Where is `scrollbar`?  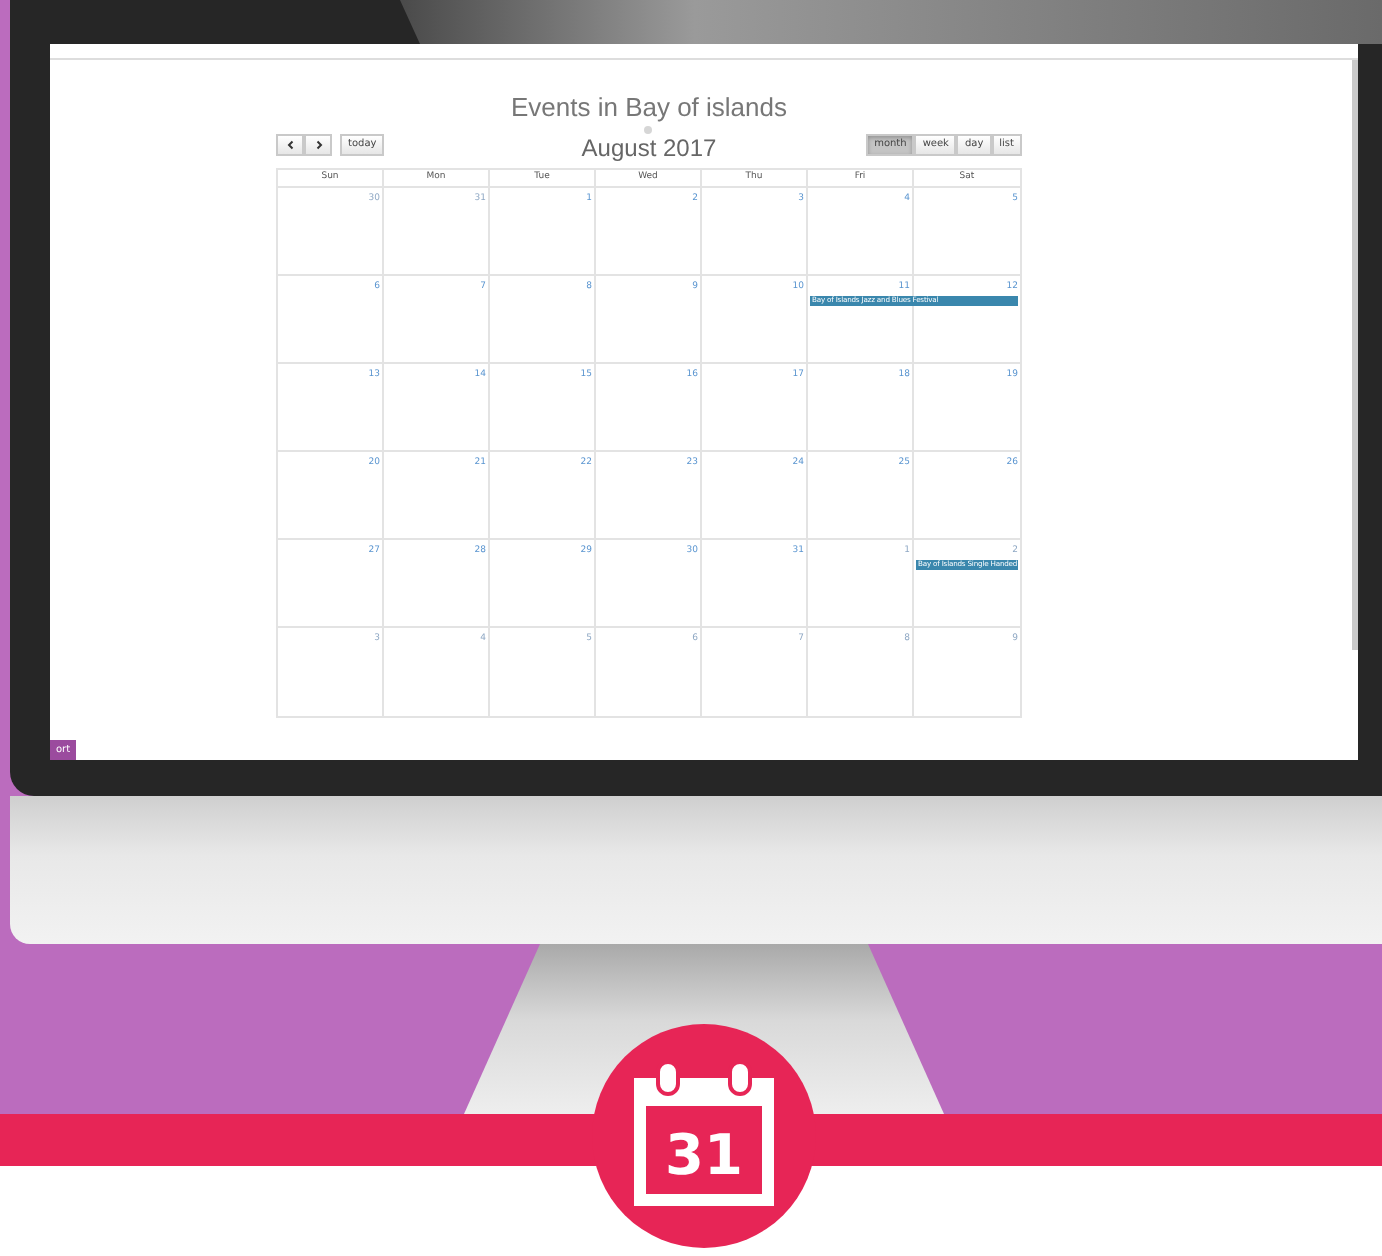 scrollbar is located at coordinates (1355, 355).